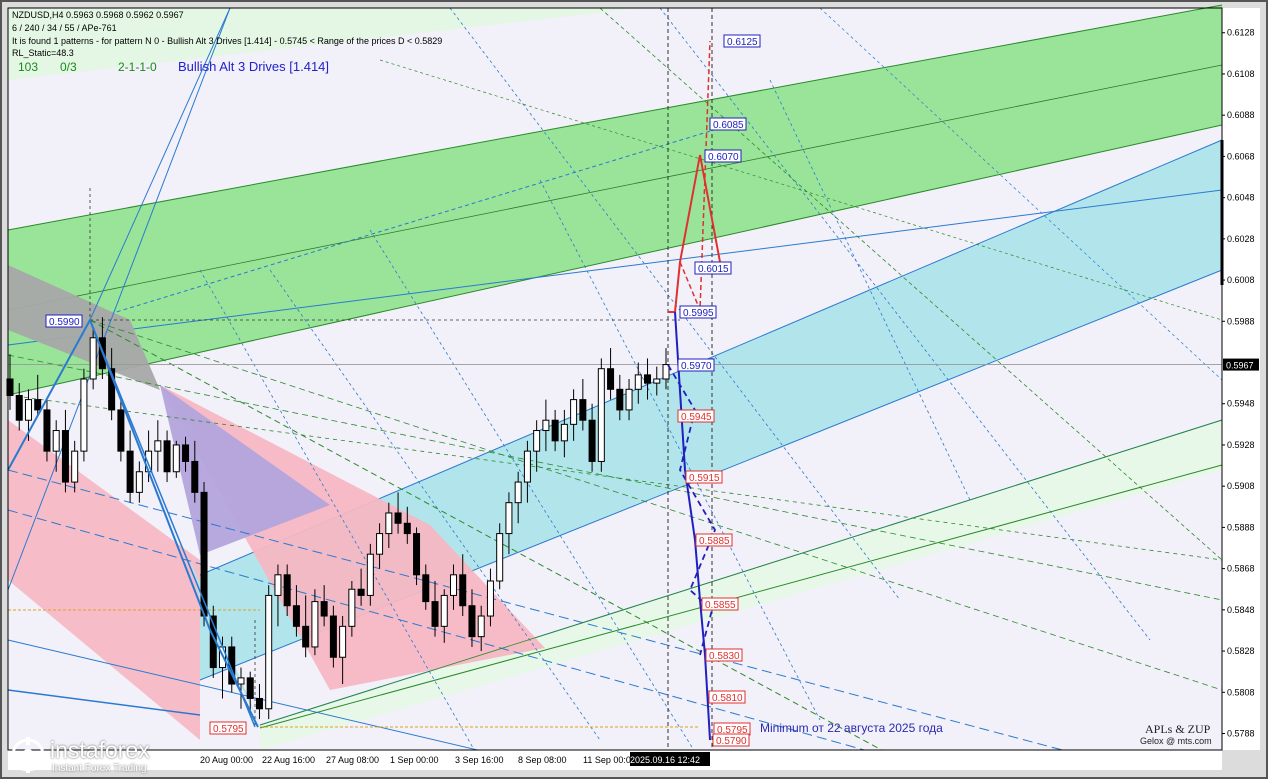 The image size is (1268, 779). What do you see at coordinates (414, 760) in the screenshot?
I see `x-tick-label: 1 Sep 00:00` at bounding box center [414, 760].